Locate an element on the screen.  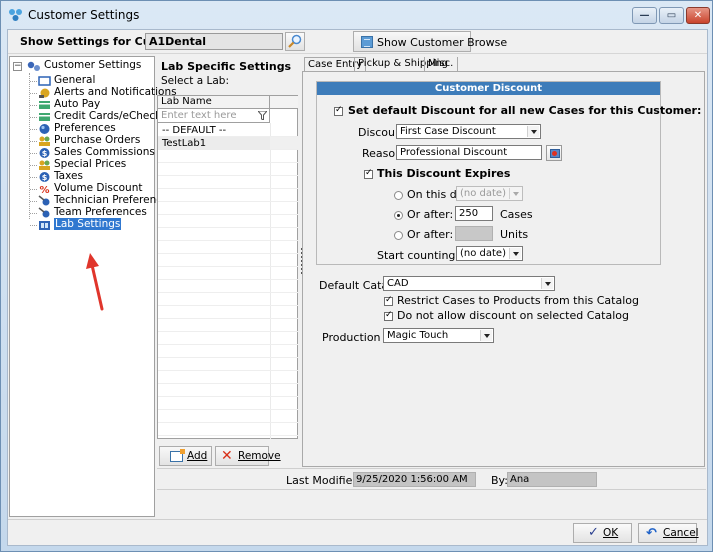
lab-row: TestLab1 is located at coordinates (228, 143).